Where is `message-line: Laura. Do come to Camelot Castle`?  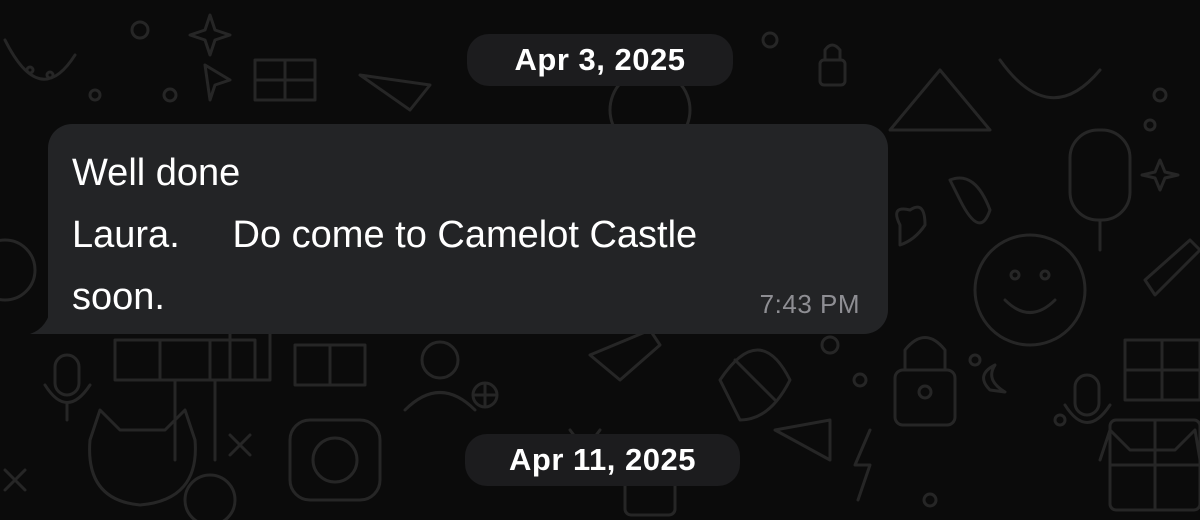 message-line: Laura. Do come to Camelot Castle is located at coordinates (385, 235).